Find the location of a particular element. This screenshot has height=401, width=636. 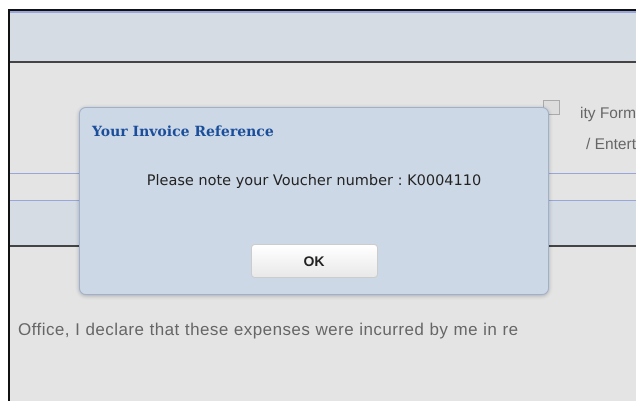

field-label: ity Form is located at coordinates (608, 113).